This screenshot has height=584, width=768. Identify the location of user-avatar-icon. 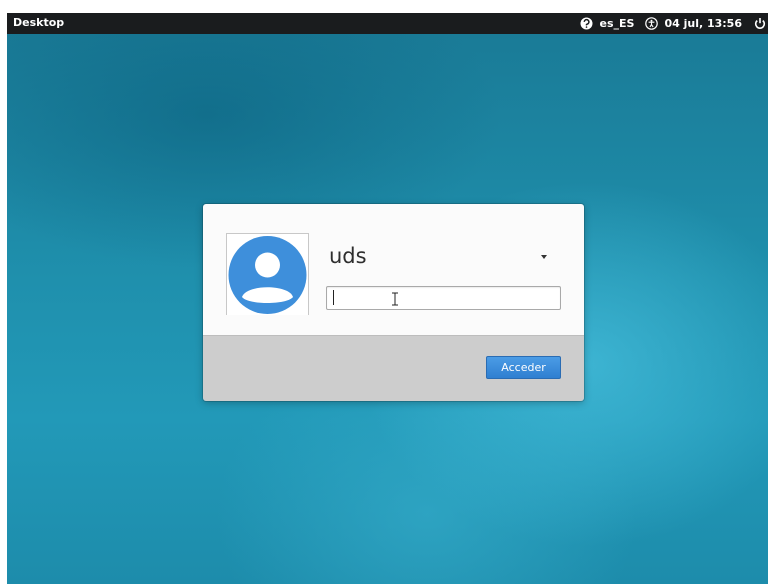
(267, 275).